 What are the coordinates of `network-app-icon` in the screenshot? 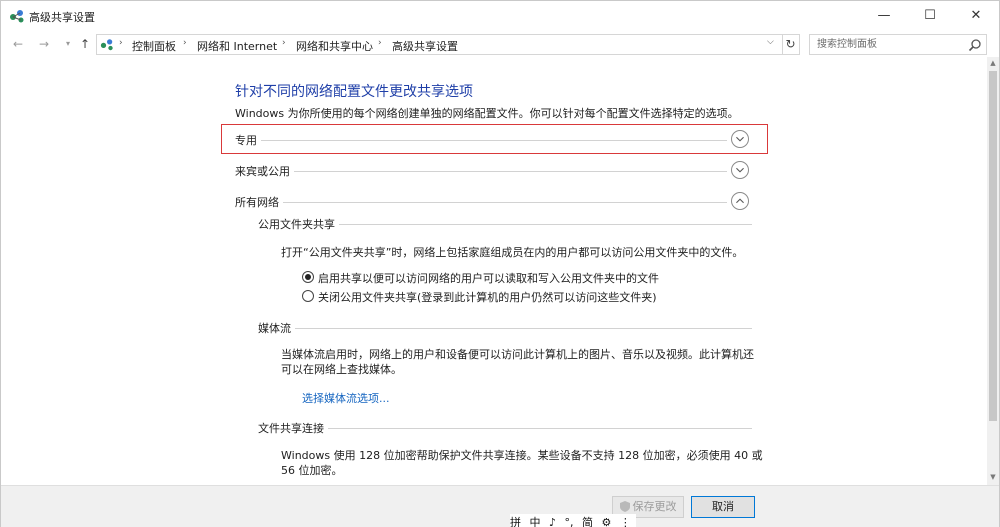 It's located at (17, 16).